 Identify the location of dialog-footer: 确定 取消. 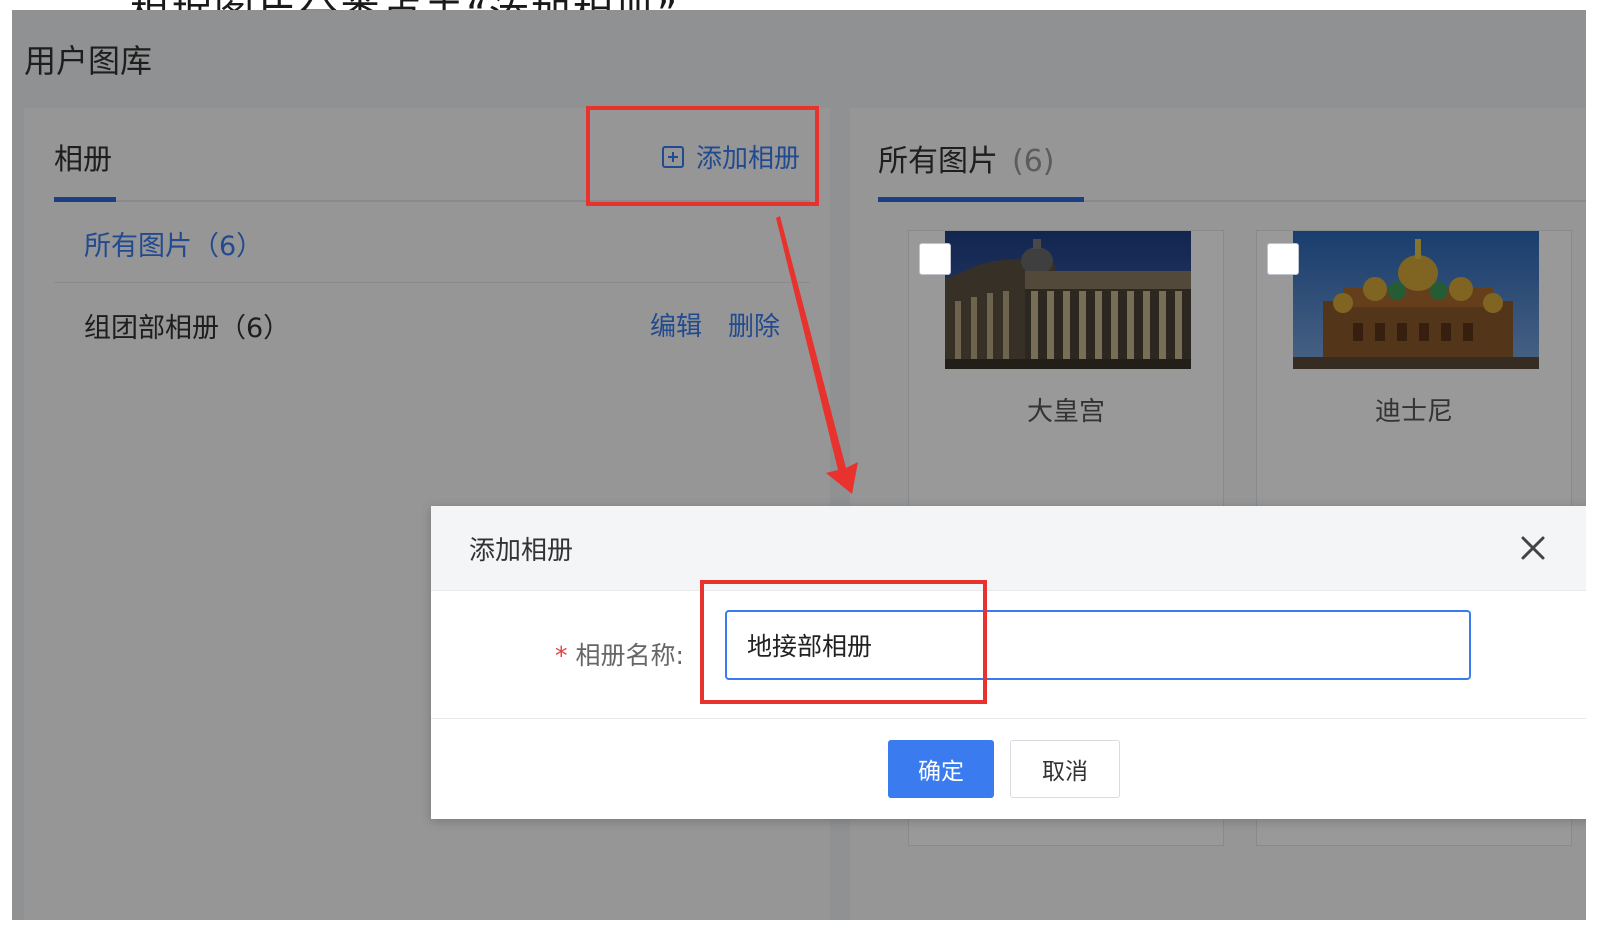
(1015, 768).